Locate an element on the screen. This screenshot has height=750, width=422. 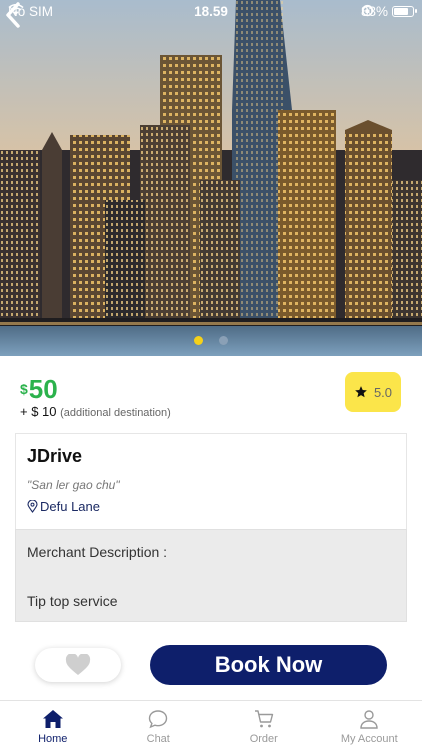
user-icon is located at coordinates (369, 719).